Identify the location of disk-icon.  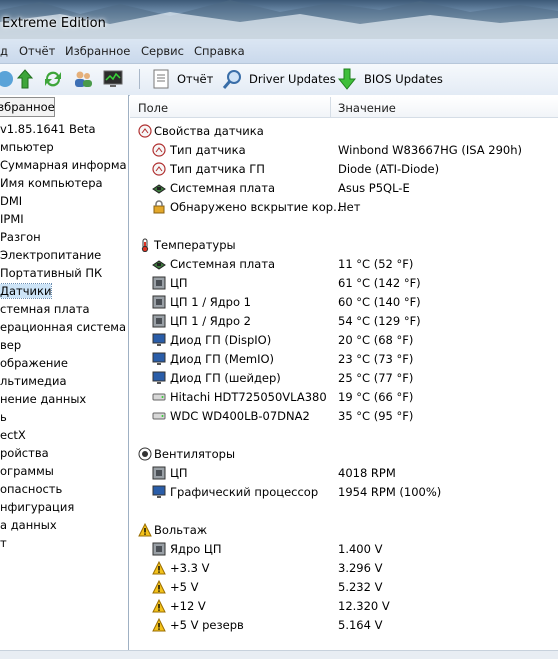
(159, 397).